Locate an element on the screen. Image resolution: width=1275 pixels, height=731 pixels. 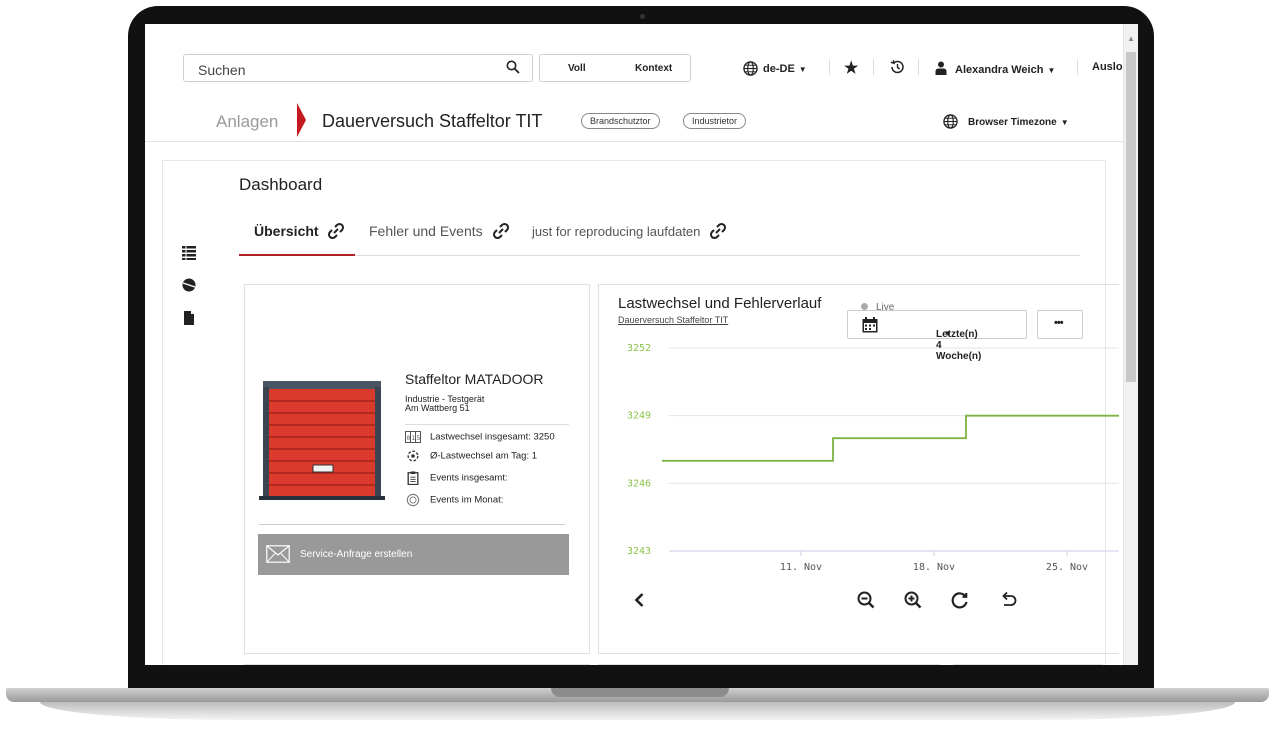
active-tab-indicator is located at coordinates (297, 255).